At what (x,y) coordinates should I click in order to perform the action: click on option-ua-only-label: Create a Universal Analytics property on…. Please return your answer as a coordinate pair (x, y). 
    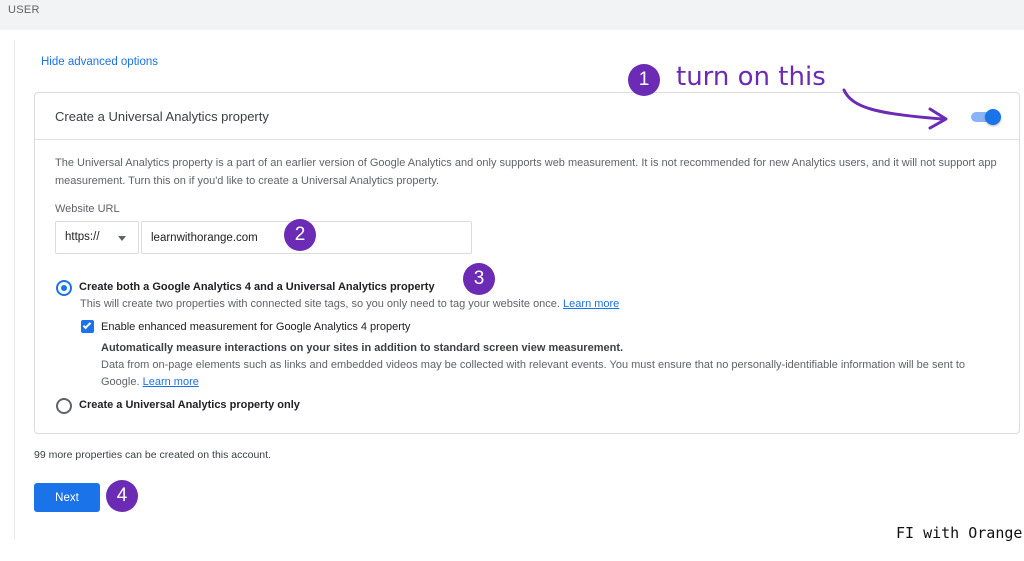
    Looking at the image, I should click on (189, 405).